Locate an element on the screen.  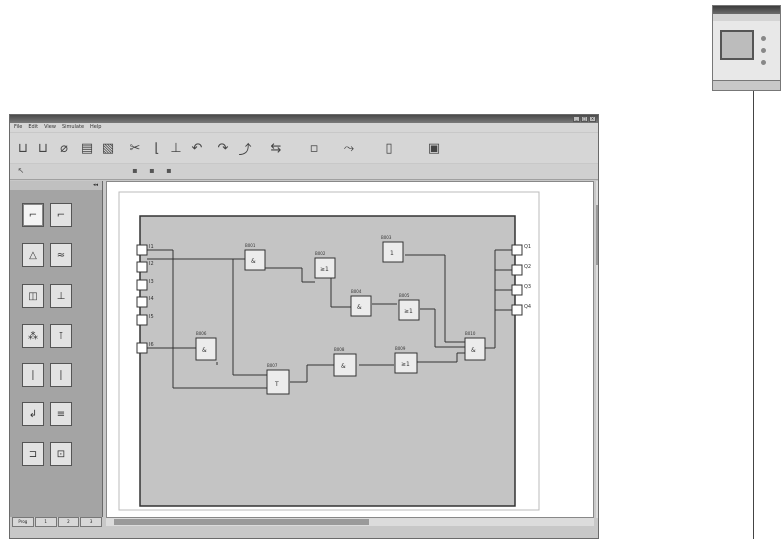
settings-icon: ▣ is located at coordinates (434, 148).